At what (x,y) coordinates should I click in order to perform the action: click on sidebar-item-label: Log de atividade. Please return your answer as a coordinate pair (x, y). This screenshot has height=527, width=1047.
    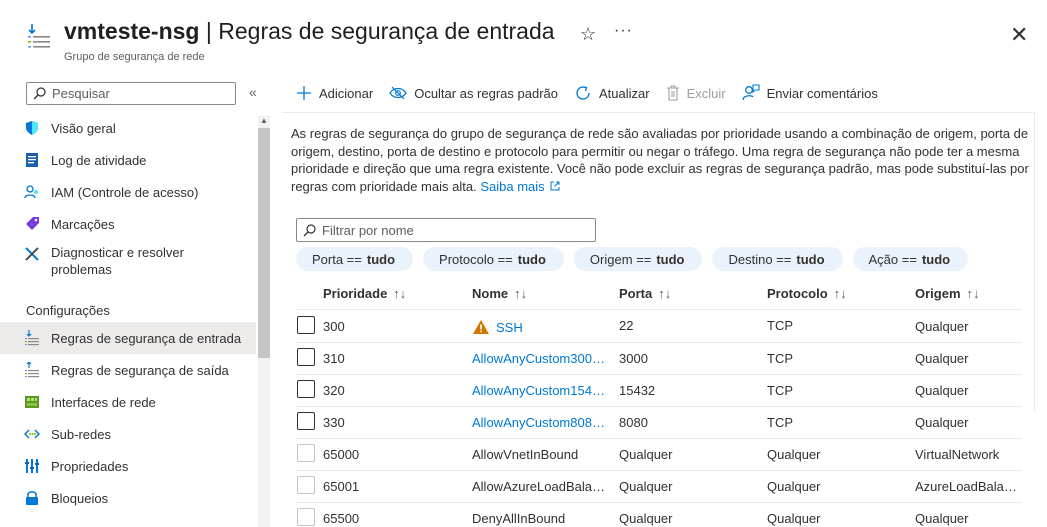
    Looking at the image, I should click on (99, 160).